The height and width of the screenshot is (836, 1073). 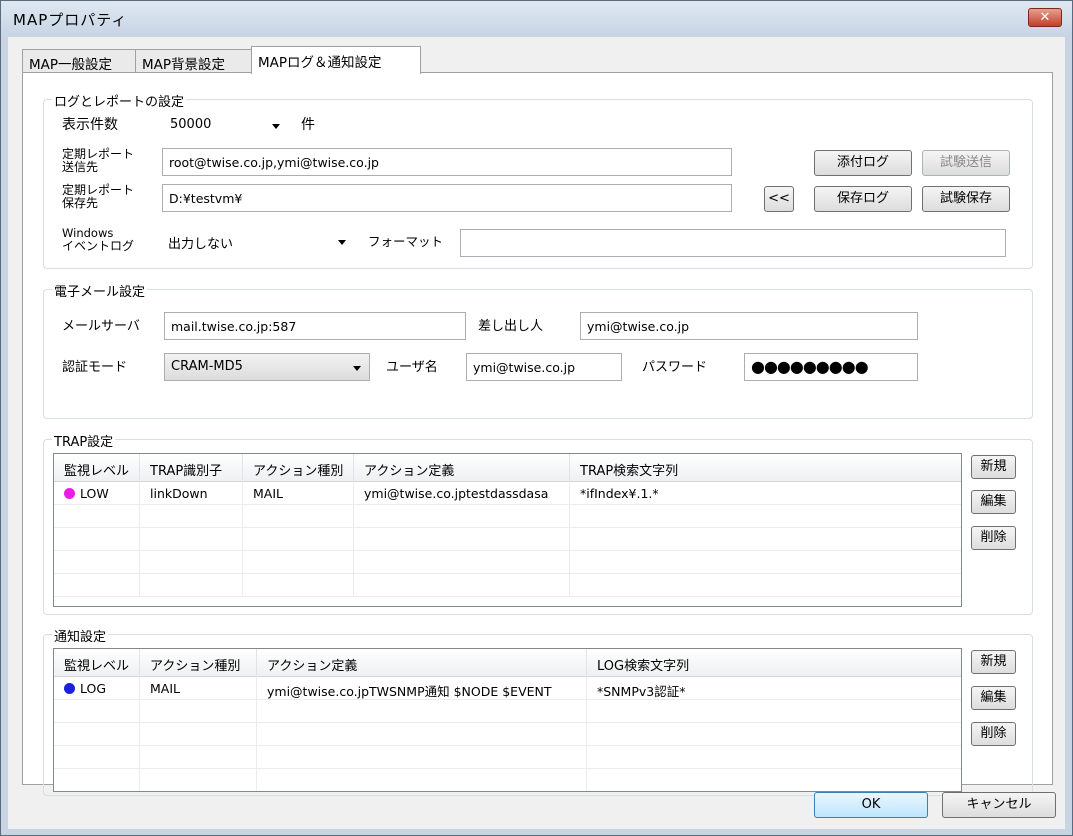 What do you see at coordinates (258, 242) in the screenshot?
I see `eventlog-select: 出力しない` at bounding box center [258, 242].